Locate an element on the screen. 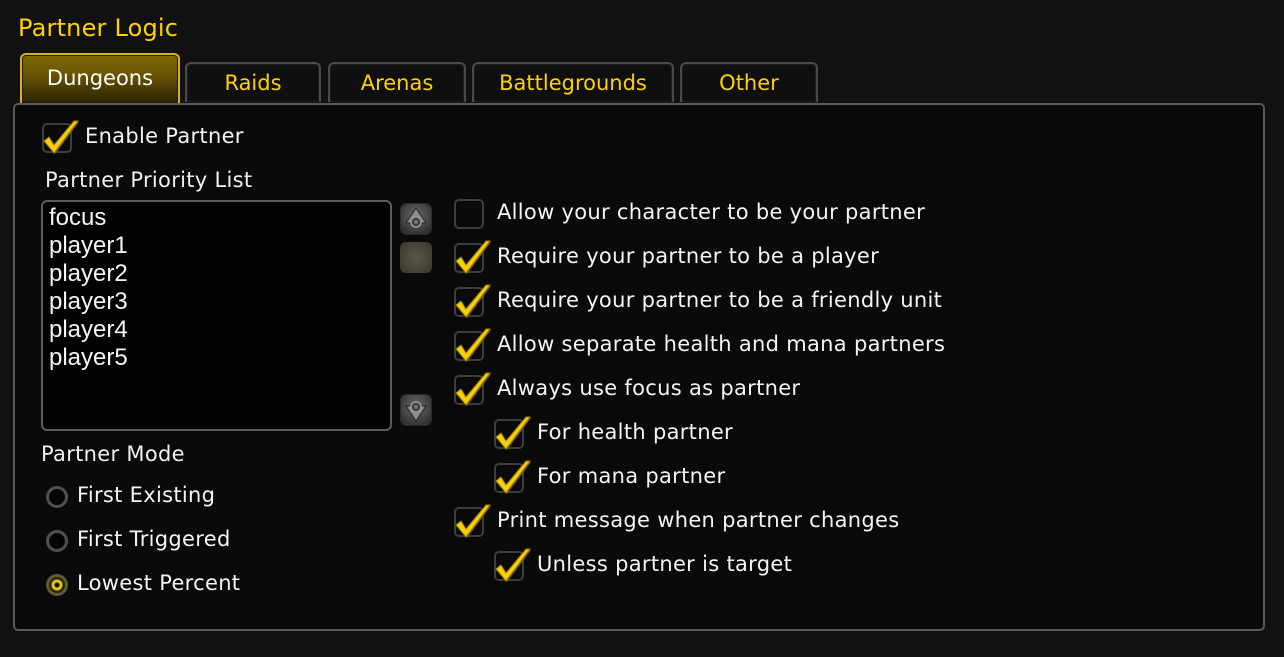  scroll-down-button is located at coordinates (416, 410).